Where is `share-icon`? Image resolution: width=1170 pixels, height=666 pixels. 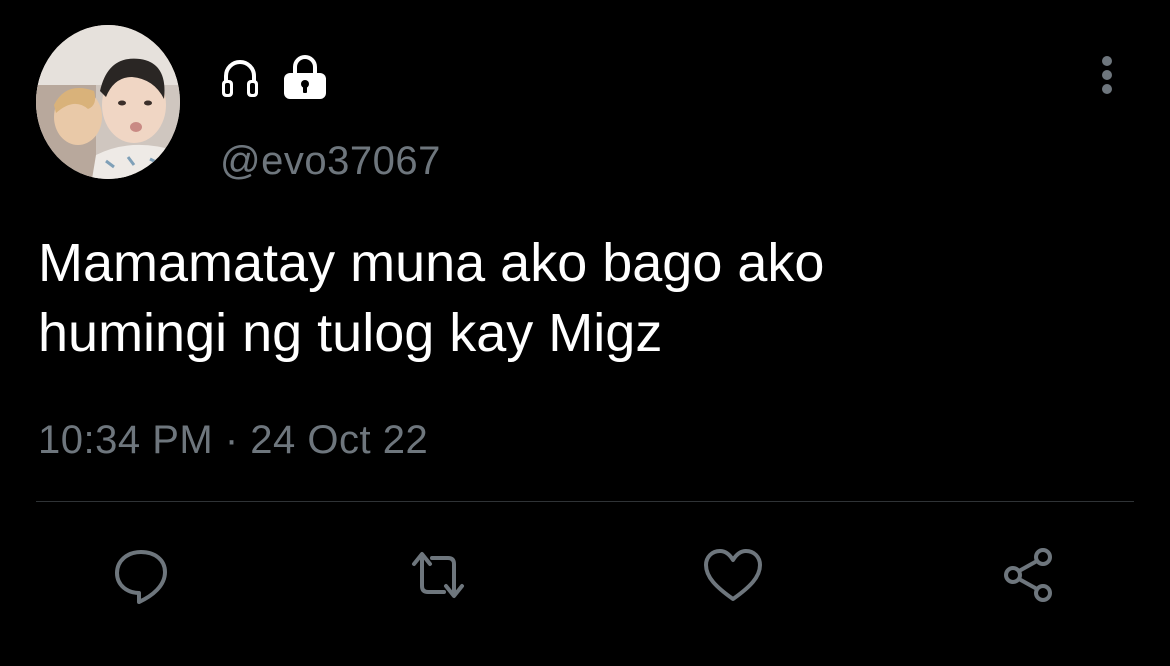
share-icon is located at coordinates (1028, 575).